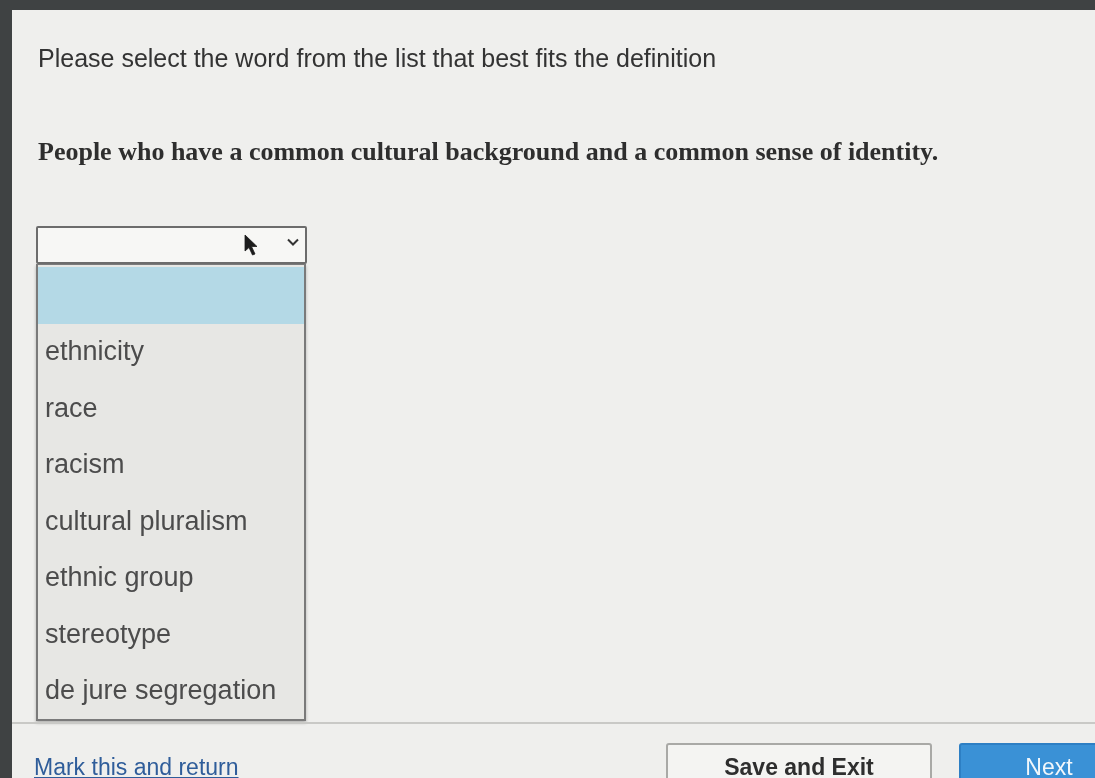  What do you see at coordinates (251, 245) in the screenshot?
I see `mouse-pointer-icon` at bounding box center [251, 245].